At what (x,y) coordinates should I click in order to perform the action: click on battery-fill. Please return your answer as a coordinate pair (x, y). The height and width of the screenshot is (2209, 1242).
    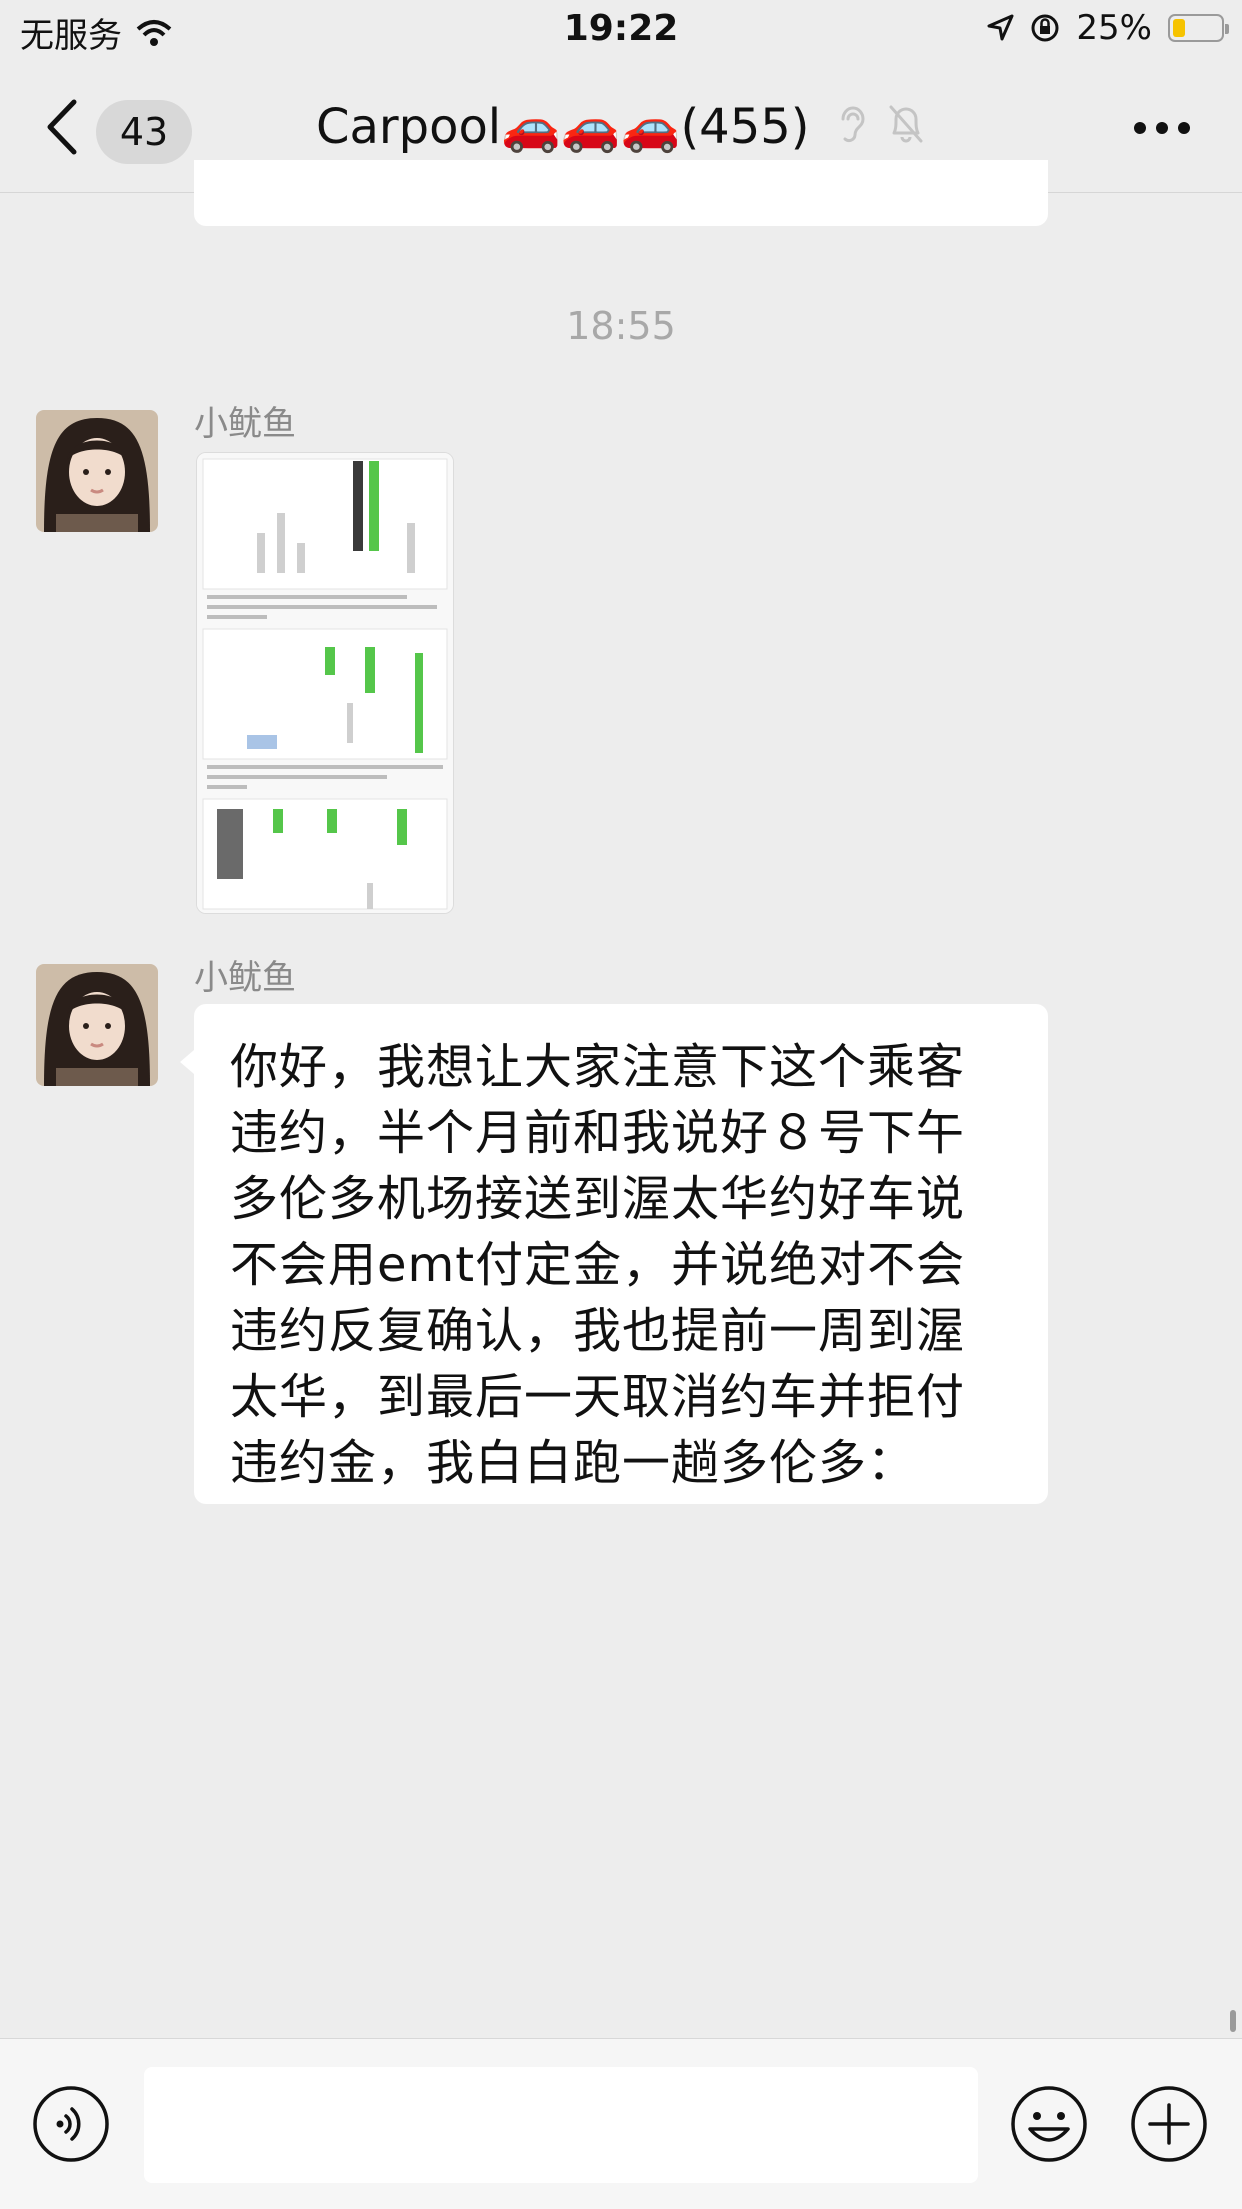
    Looking at the image, I should click on (1179, 28).